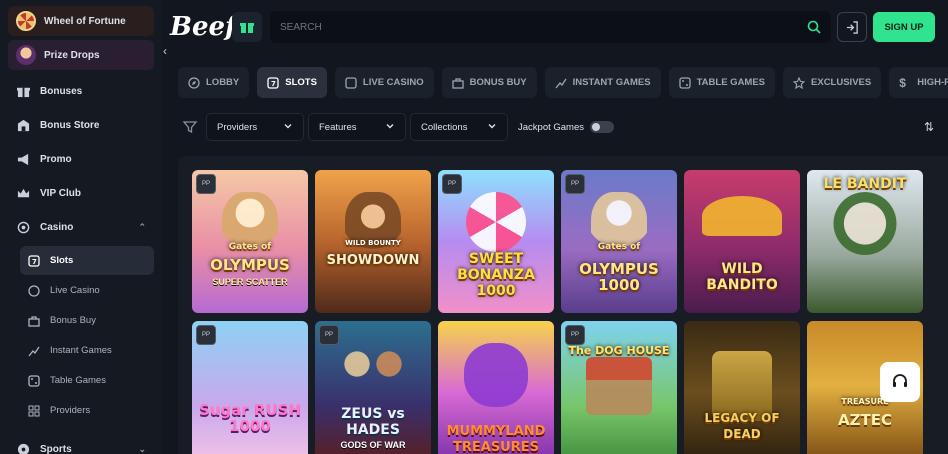 Image resolution: width=948 pixels, height=454 pixels. Describe the element at coordinates (87, 260) in the screenshot. I see `sidebar-sub-slots: 7 Slots` at that location.